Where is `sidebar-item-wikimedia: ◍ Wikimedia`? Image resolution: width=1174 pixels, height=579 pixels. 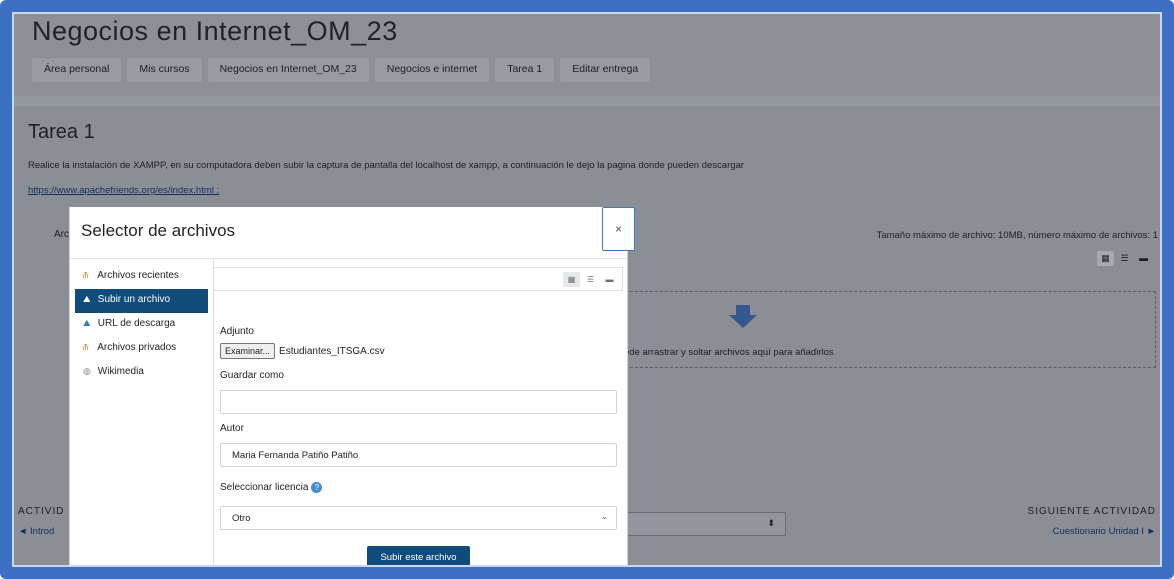 sidebar-item-wikimedia: ◍ Wikimedia is located at coordinates (141, 373).